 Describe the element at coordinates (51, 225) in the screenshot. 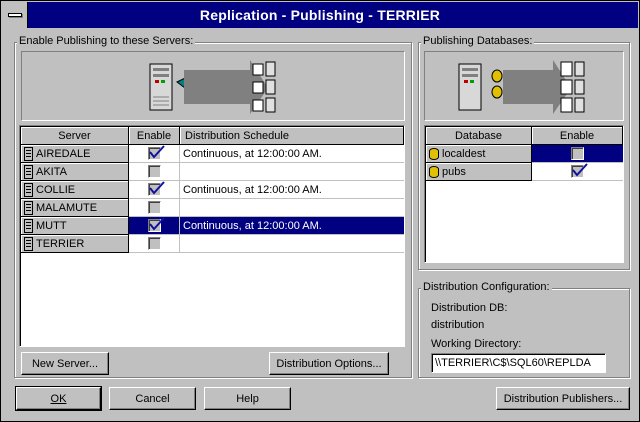

I see `server-name: MUTT` at that location.